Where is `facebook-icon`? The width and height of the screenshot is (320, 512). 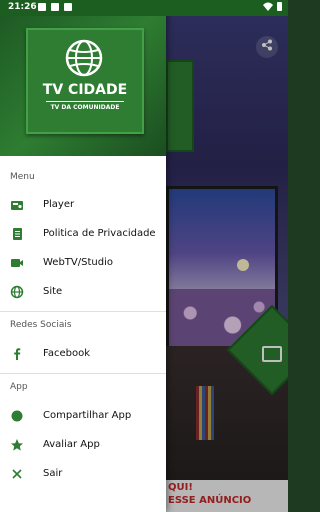 facebook-icon is located at coordinates (17, 354).